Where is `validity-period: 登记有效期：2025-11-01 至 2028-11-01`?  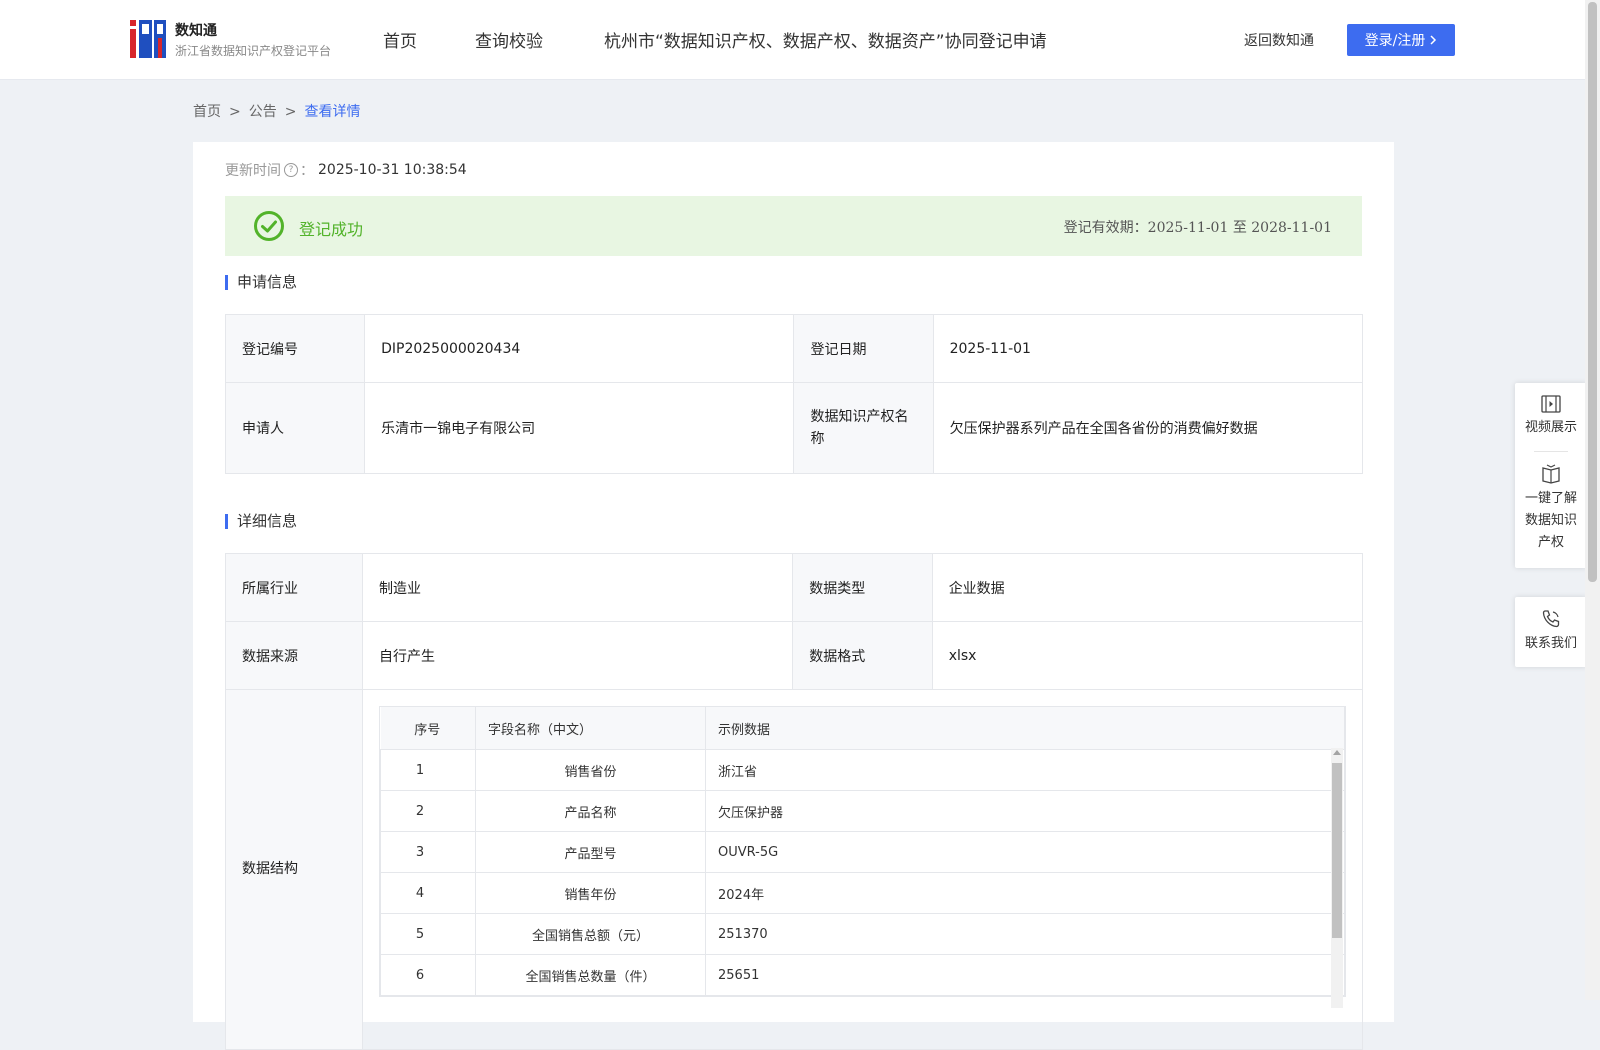
validity-period: 登记有效期：2025-11-01 至 2028-11-01 is located at coordinates (1198, 227).